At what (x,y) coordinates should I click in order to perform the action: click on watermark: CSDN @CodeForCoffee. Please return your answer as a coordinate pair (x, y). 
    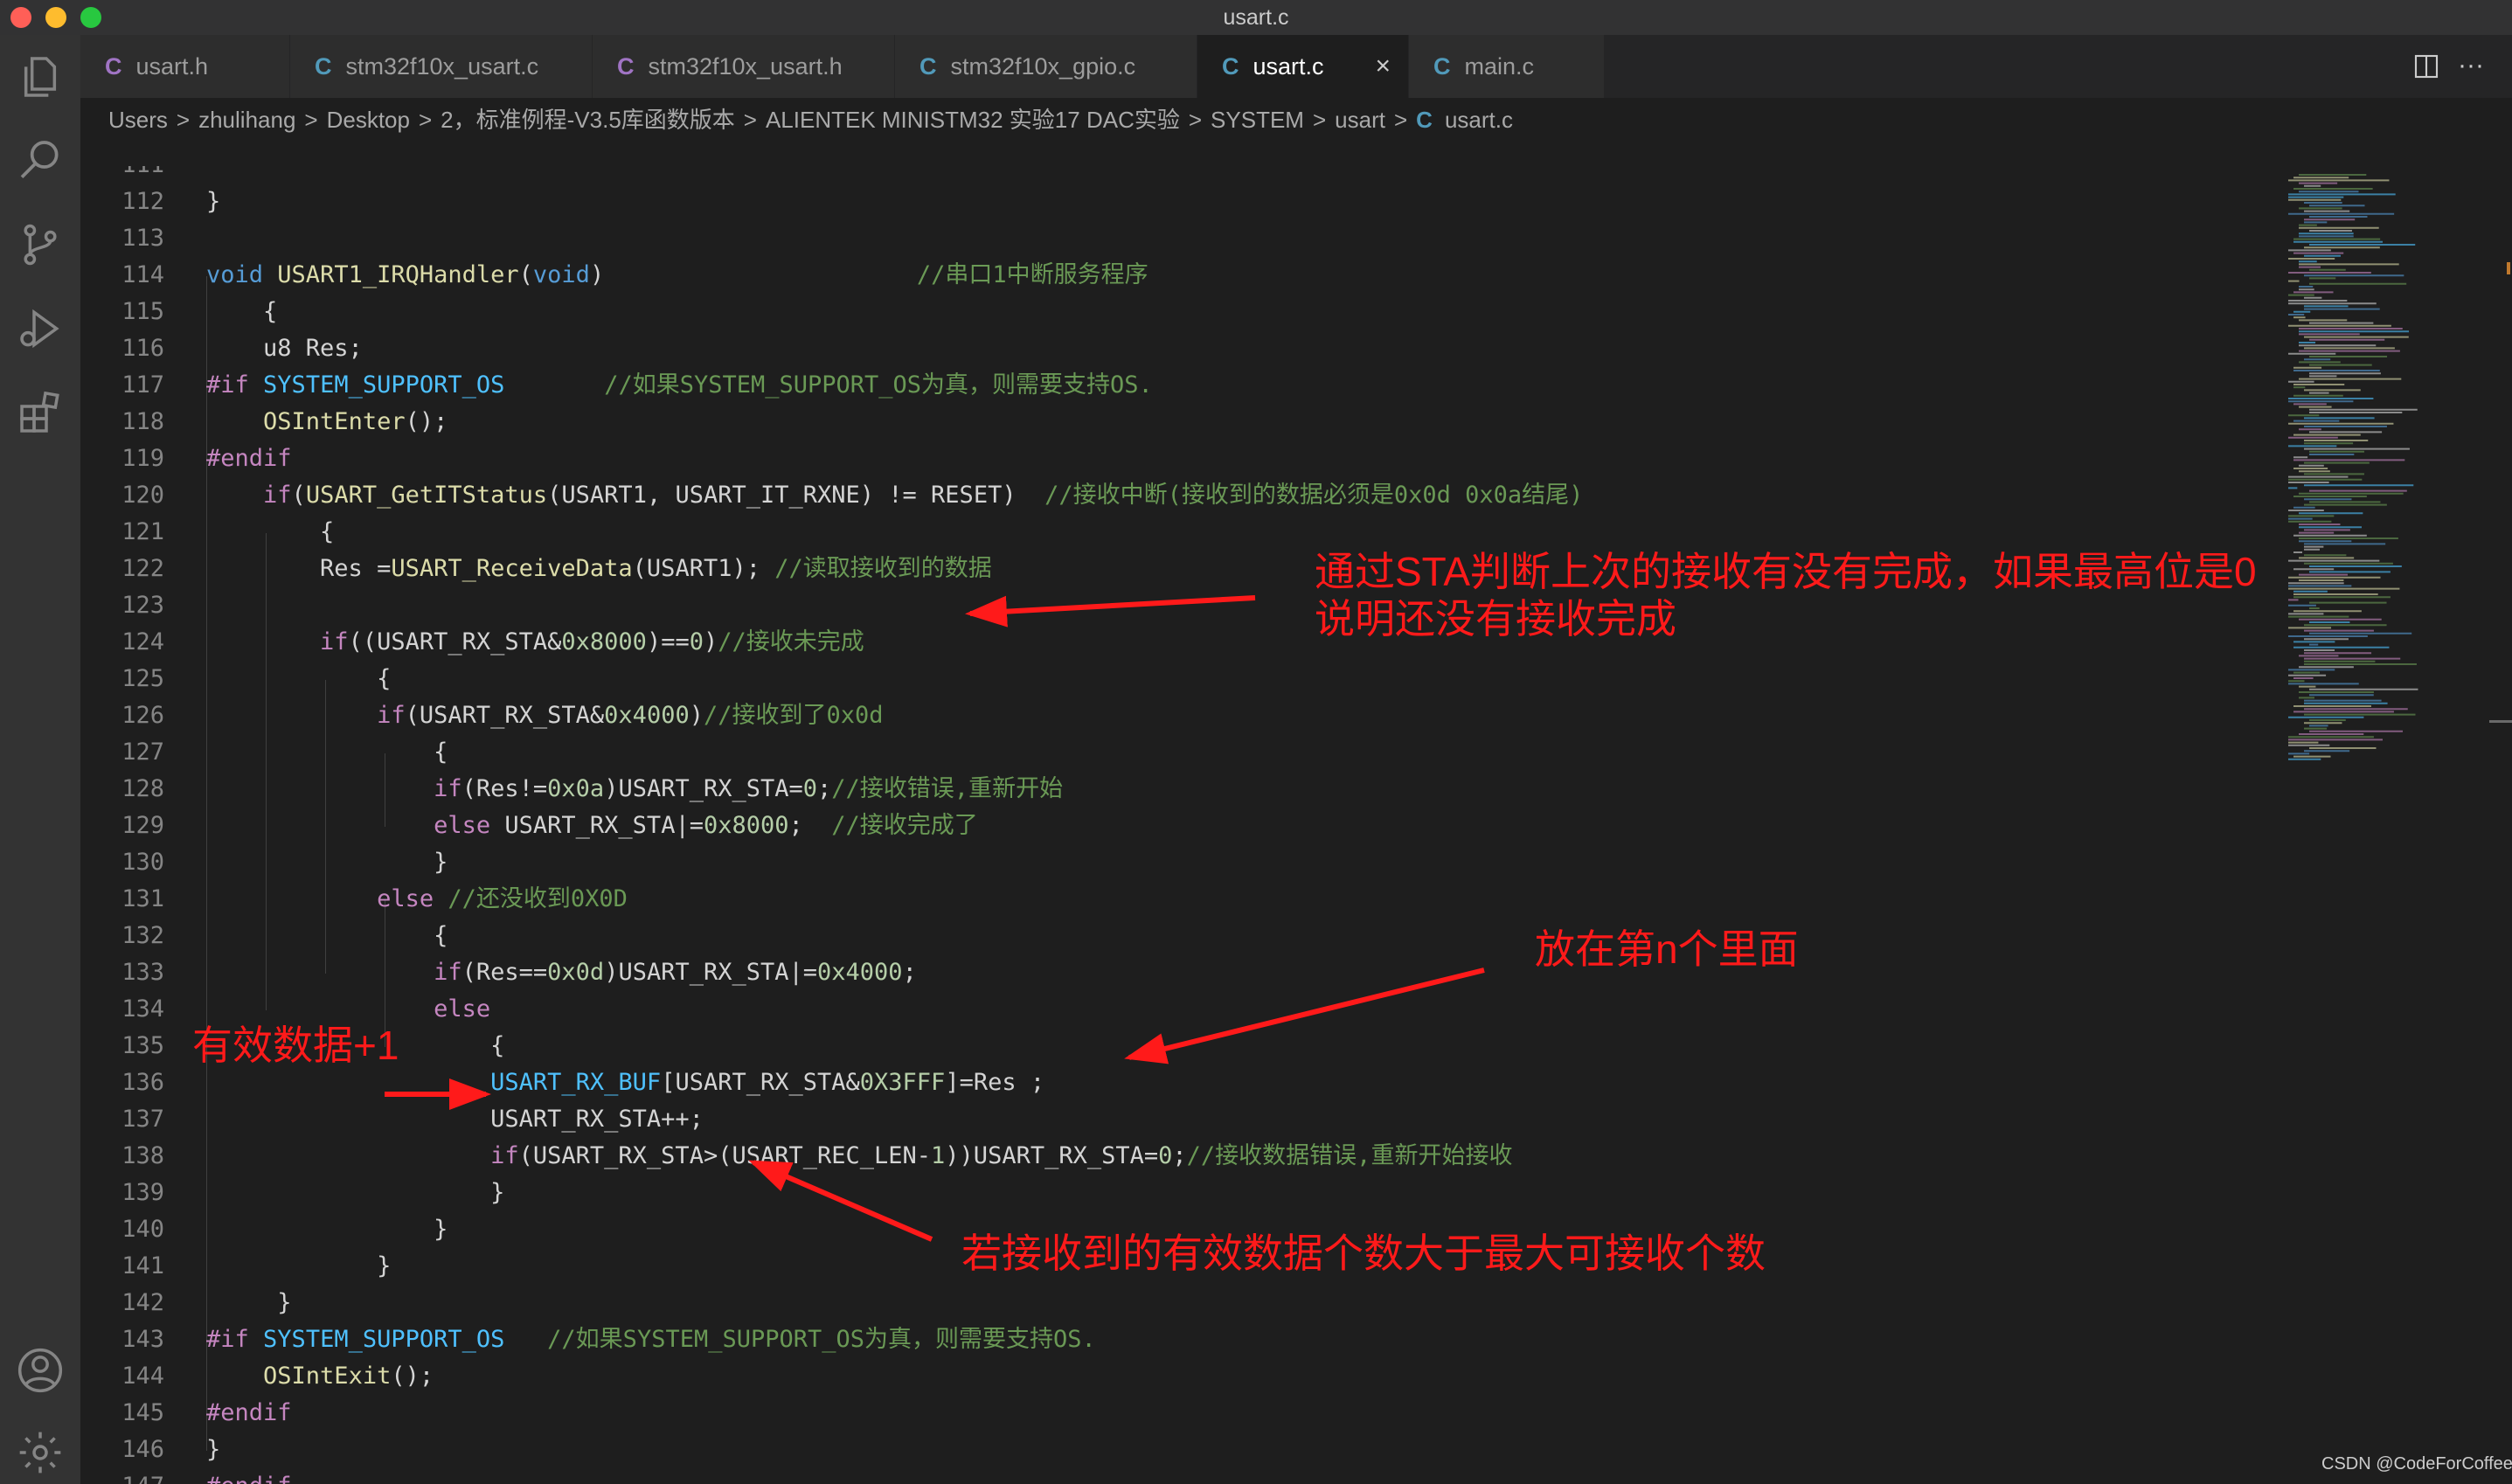
    Looking at the image, I should click on (2416, 1464).